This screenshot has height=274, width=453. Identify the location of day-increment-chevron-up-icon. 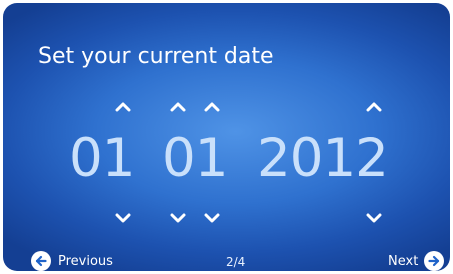
(123, 106).